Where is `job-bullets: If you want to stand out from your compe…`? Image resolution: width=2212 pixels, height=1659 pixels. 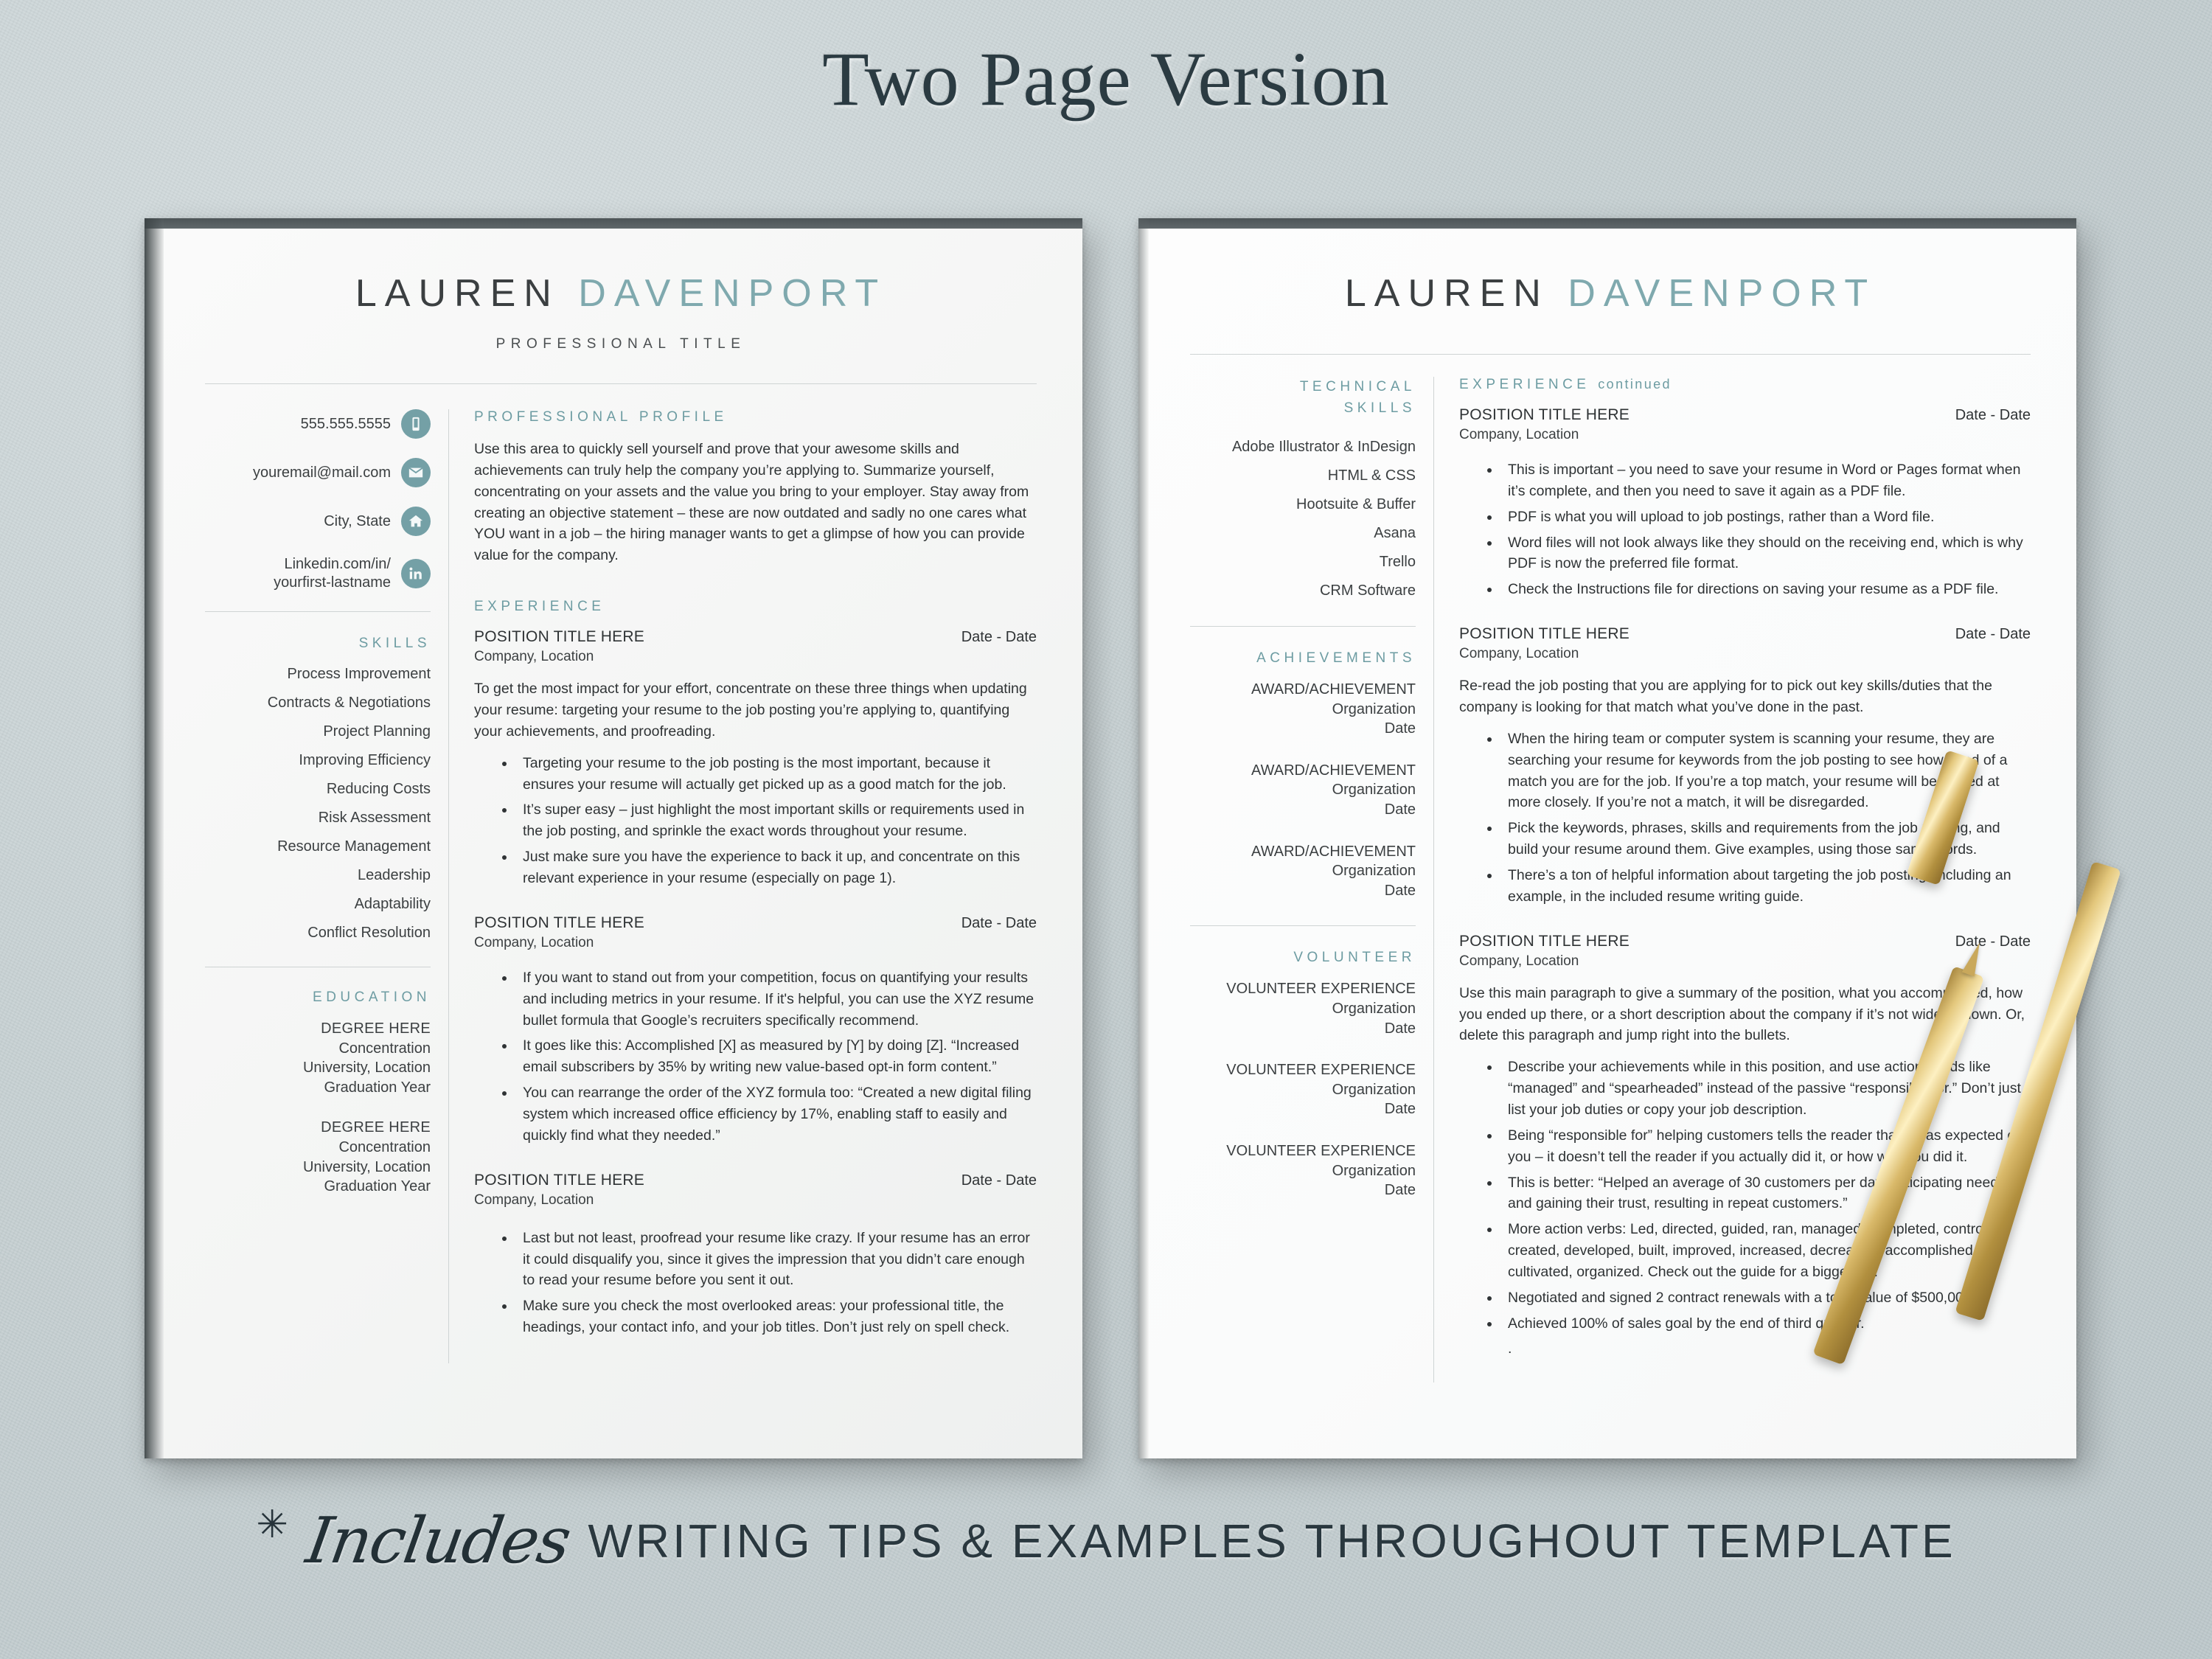
job-bullets: If you want to stand out from your compe… is located at coordinates (755, 1057).